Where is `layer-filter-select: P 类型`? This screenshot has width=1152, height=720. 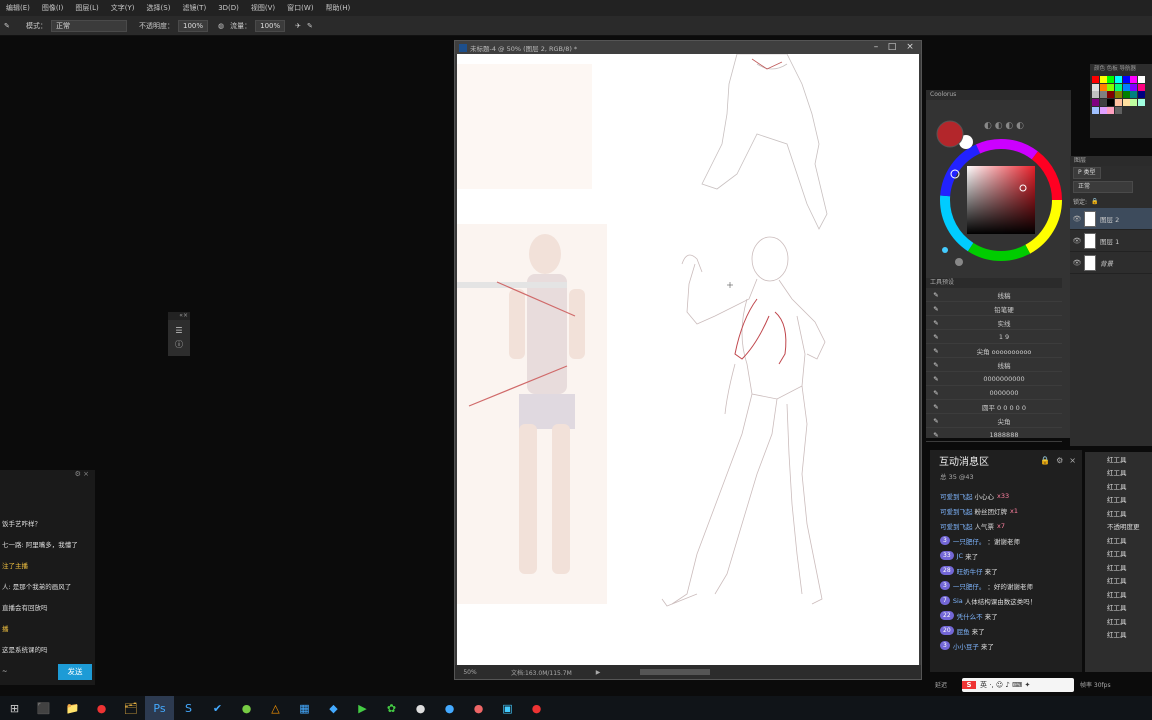 layer-filter-select: P 类型 is located at coordinates (1087, 173).